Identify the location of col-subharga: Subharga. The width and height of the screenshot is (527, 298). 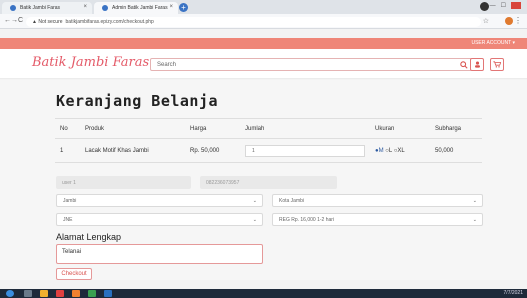
(456, 128).